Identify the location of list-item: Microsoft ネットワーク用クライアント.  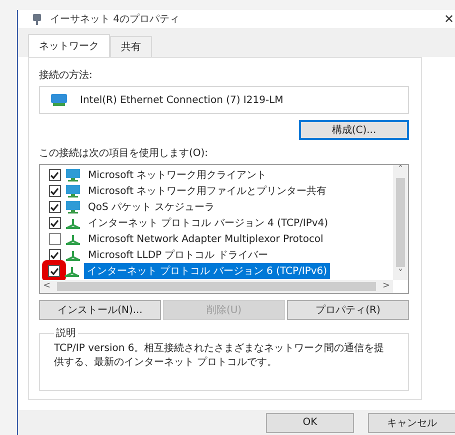
(177, 175).